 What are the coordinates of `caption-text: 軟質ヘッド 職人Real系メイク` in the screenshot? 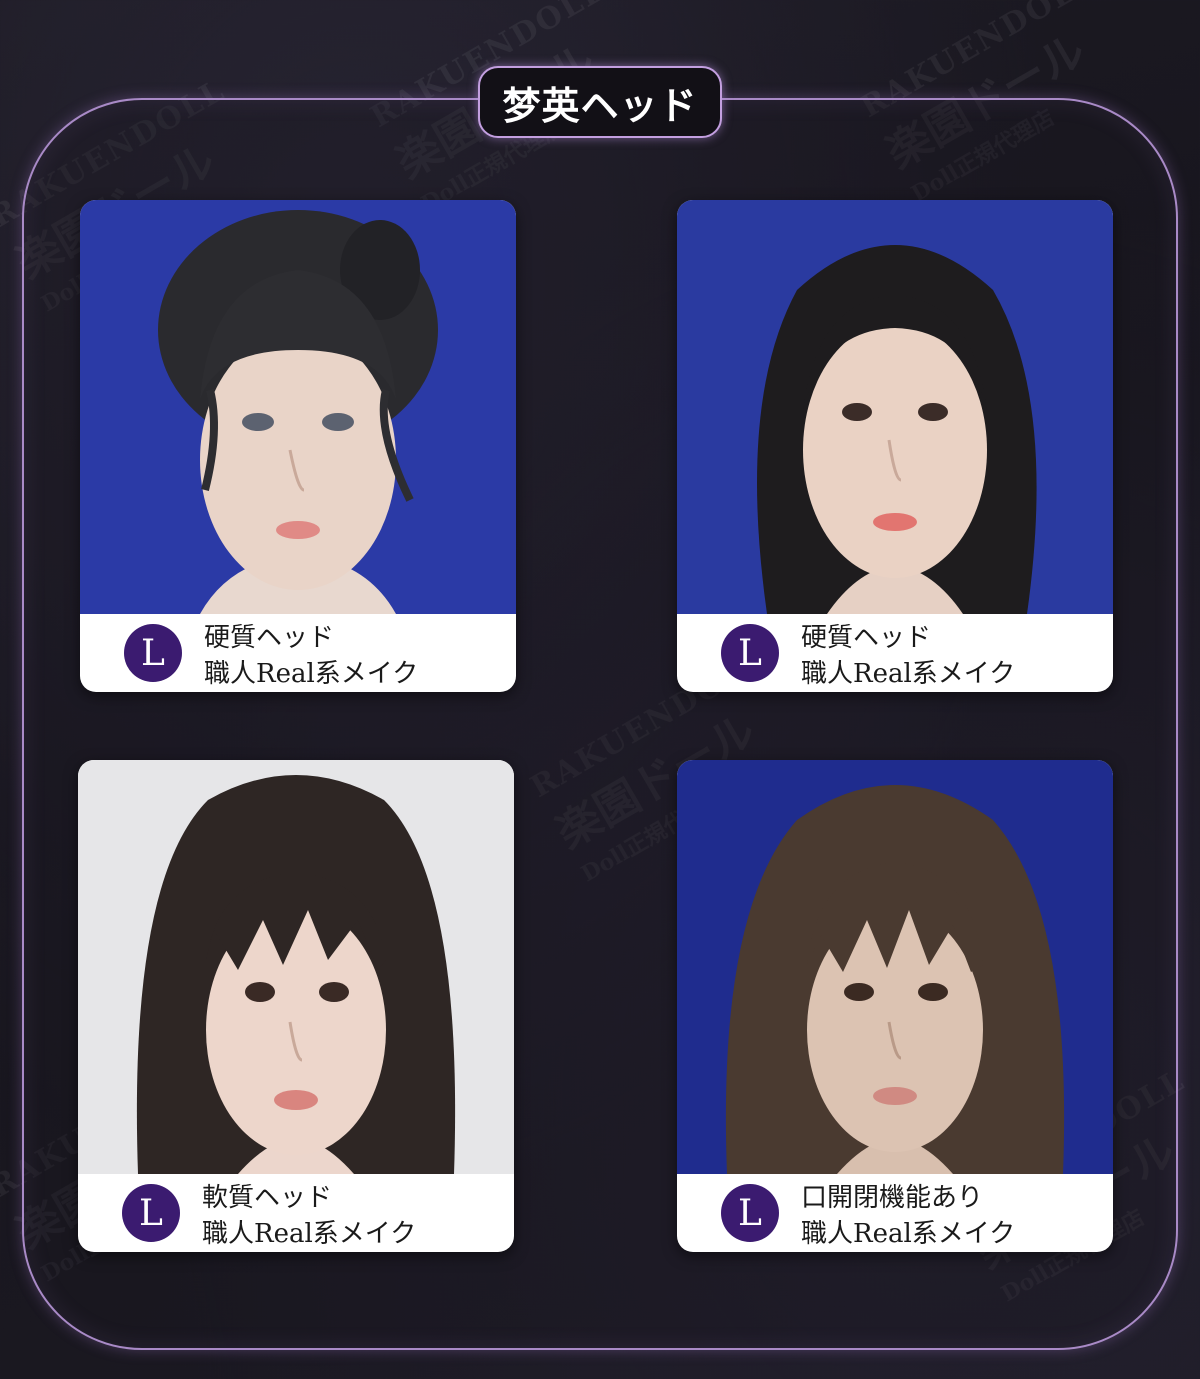 It's located at (309, 1216).